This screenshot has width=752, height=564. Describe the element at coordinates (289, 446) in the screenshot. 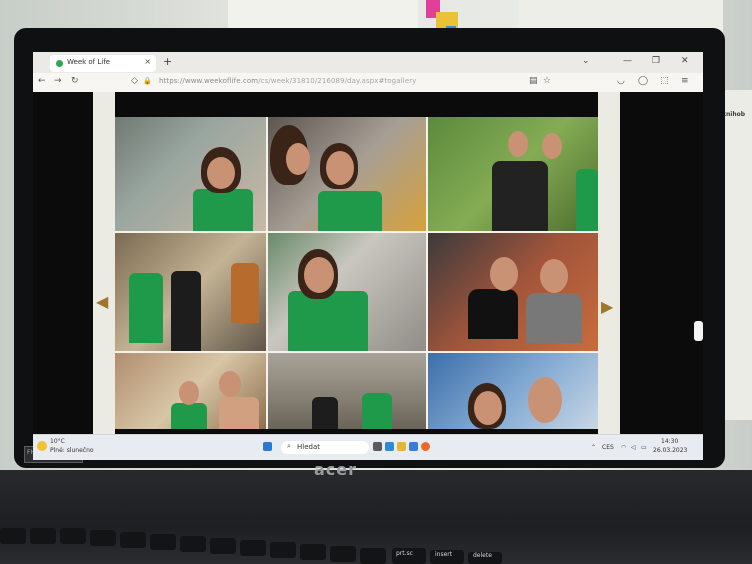

I see `search-icon: ⌕` at that location.